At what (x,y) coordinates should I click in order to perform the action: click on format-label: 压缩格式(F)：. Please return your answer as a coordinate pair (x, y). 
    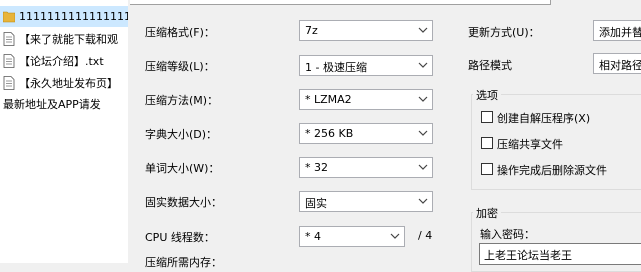
    Looking at the image, I should click on (180, 32).